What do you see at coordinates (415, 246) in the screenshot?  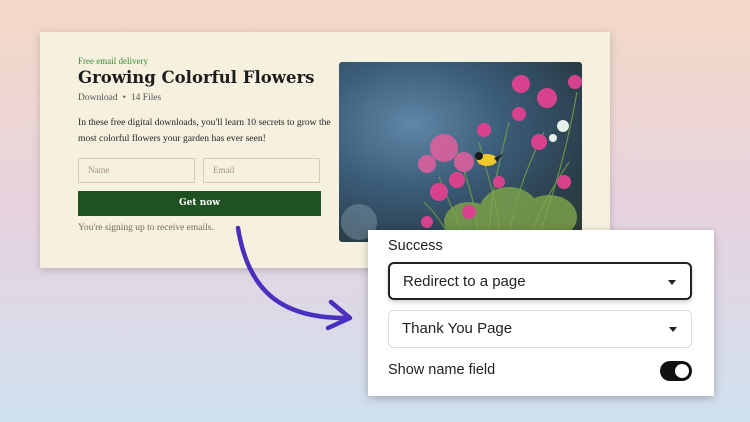 I see `success-label: Success` at bounding box center [415, 246].